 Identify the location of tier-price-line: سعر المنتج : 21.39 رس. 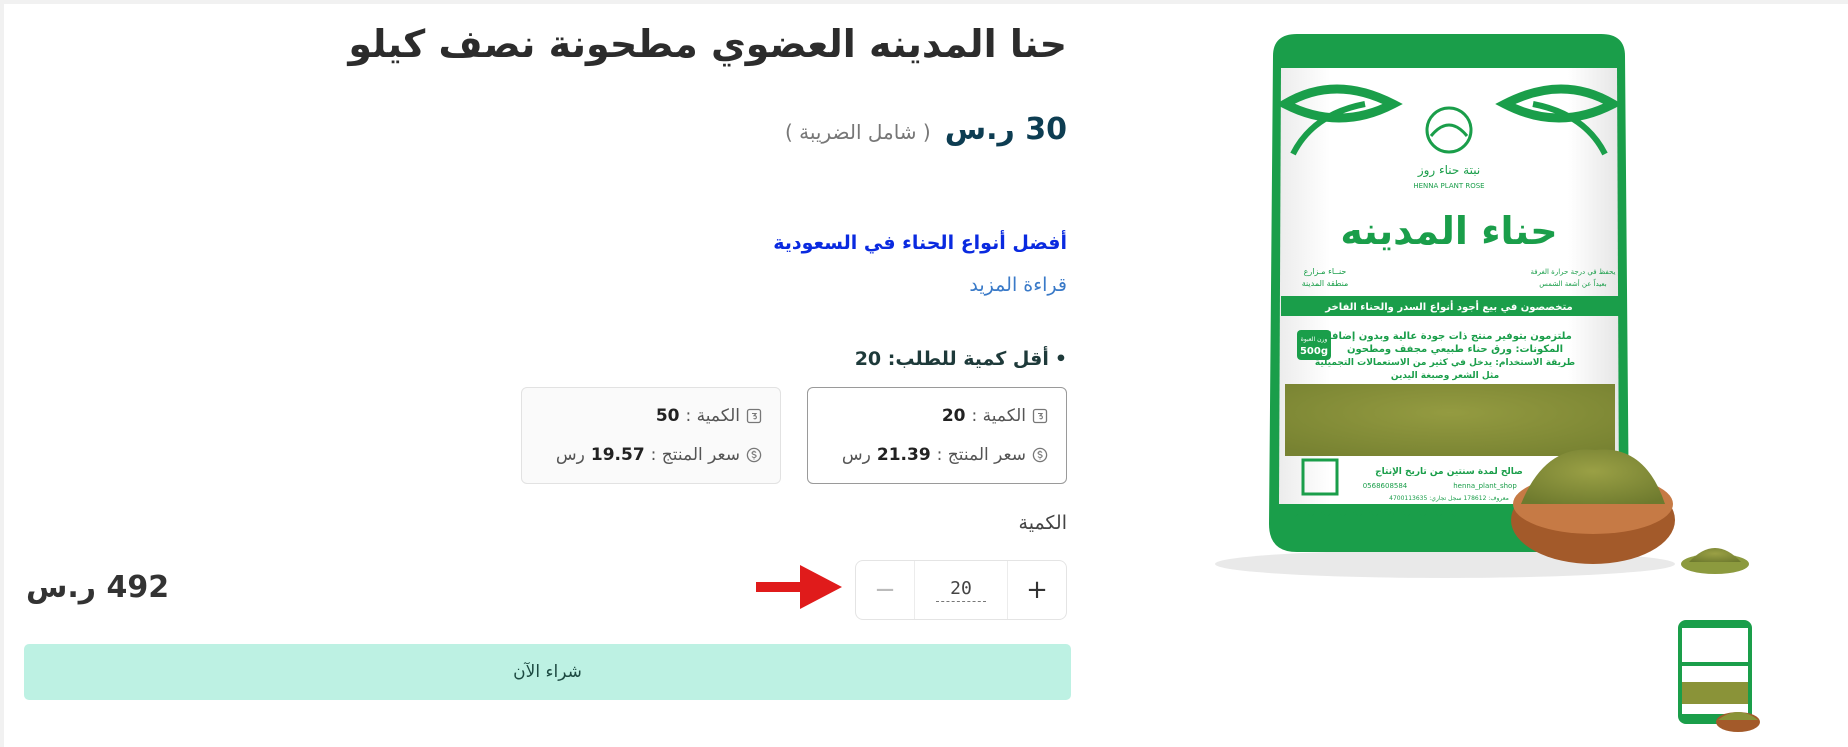
(937, 455).